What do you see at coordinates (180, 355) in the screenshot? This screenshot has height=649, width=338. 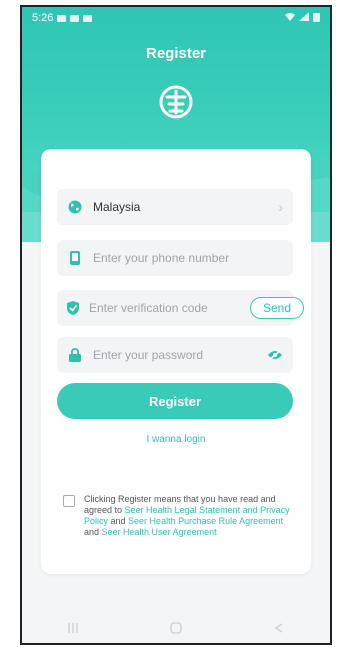 I see `password-input` at bounding box center [180, 355].